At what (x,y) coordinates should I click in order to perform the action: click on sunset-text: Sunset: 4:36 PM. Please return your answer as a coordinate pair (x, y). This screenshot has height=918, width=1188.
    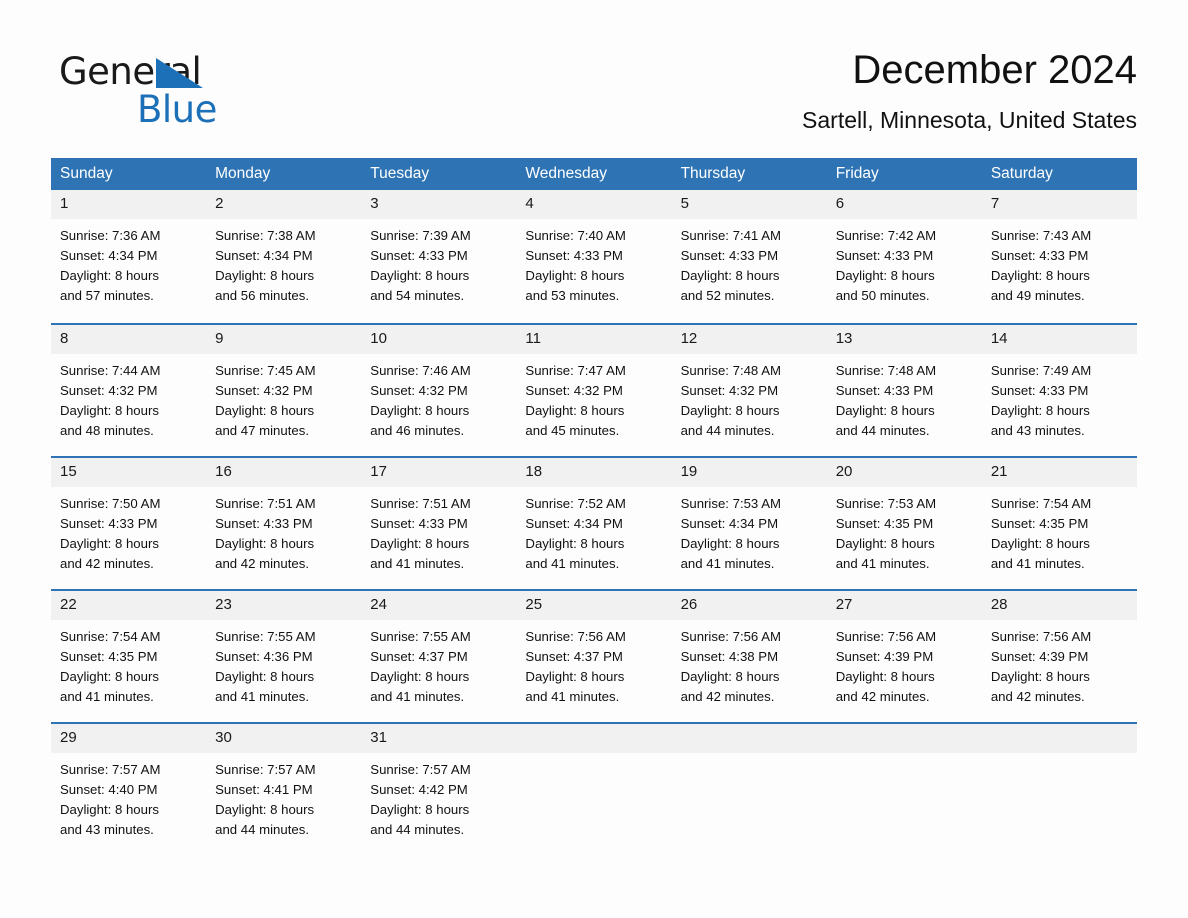
    Looking at the image, I should click on (264, 656).